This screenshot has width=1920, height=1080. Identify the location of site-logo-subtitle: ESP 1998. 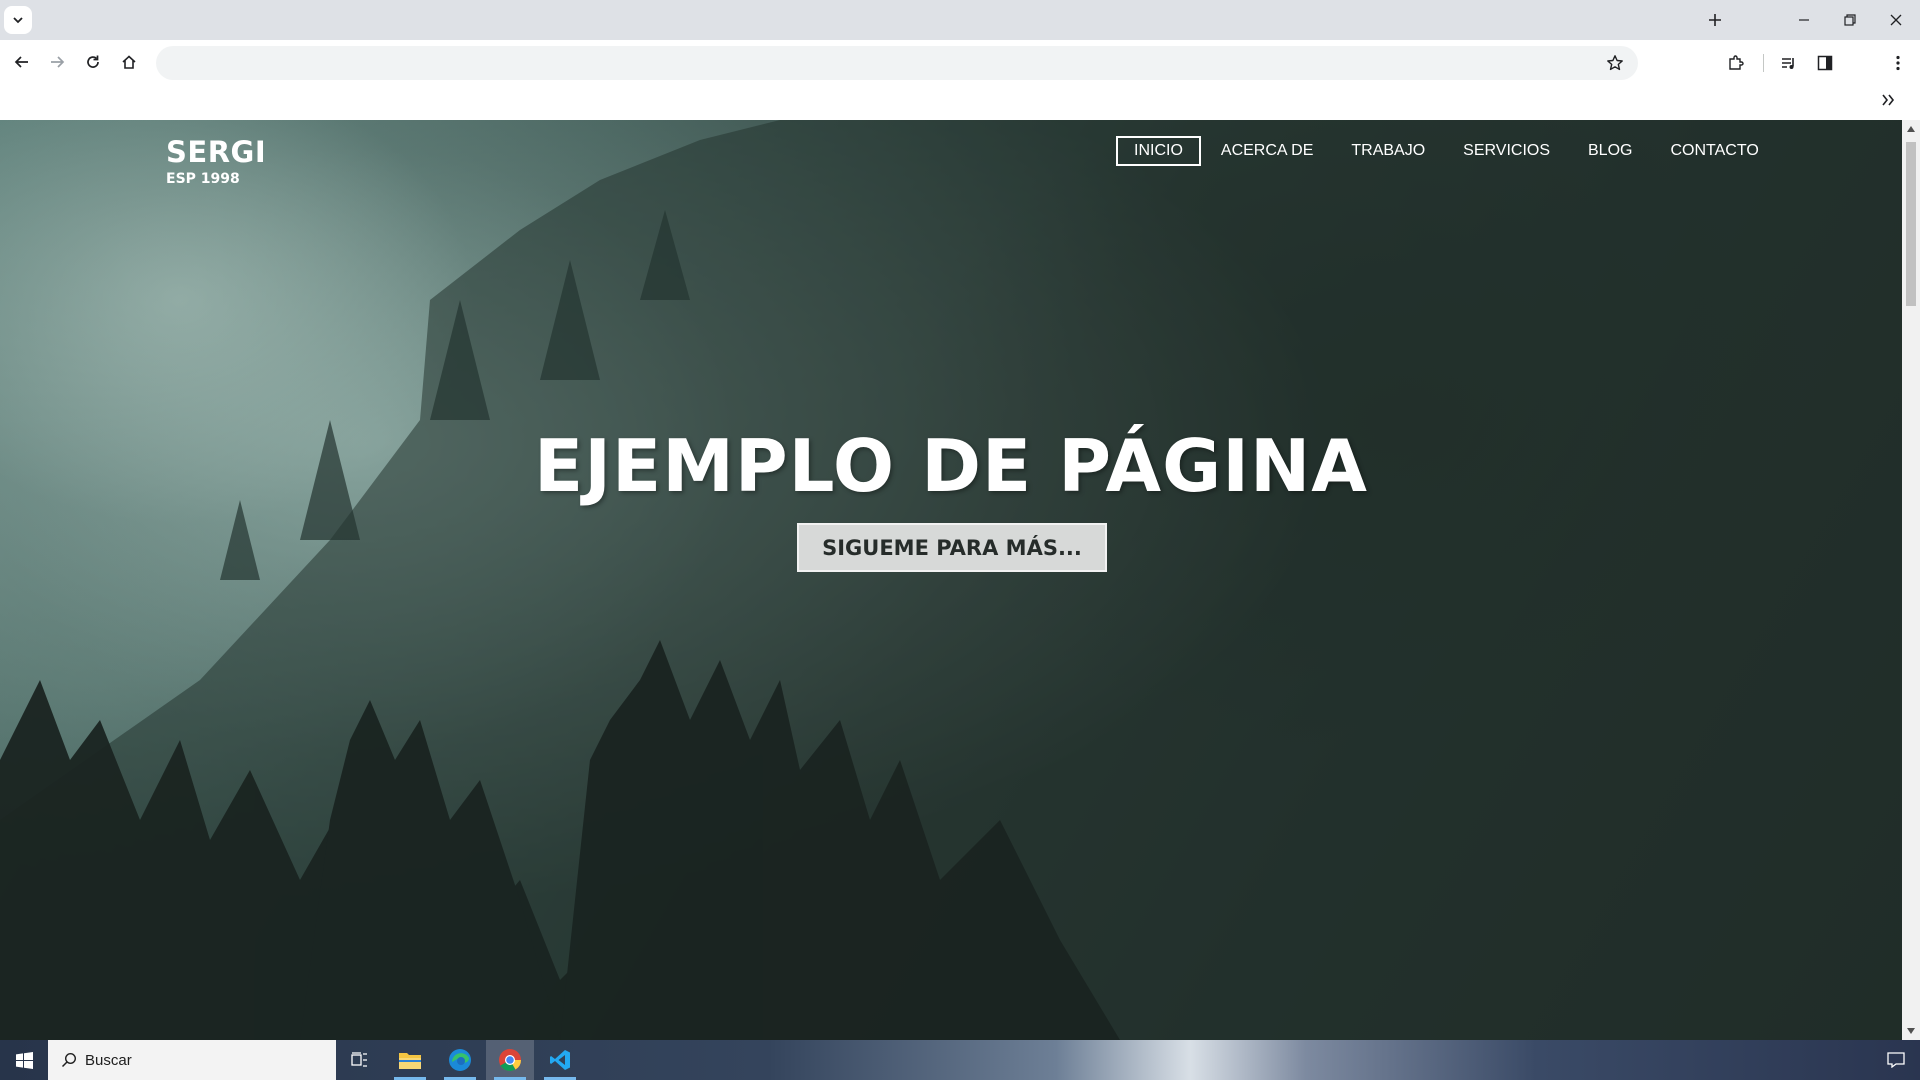
(203, 179).